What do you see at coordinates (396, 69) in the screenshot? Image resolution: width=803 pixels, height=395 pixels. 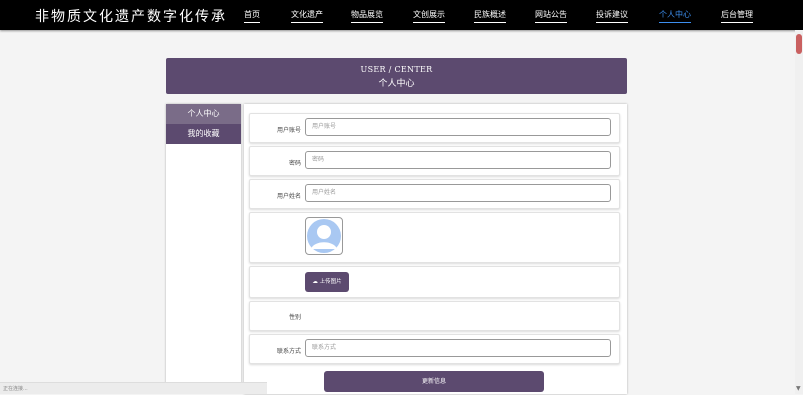 I see `banner-english-title: USER / CENTER` at bounding box center [396, 69].